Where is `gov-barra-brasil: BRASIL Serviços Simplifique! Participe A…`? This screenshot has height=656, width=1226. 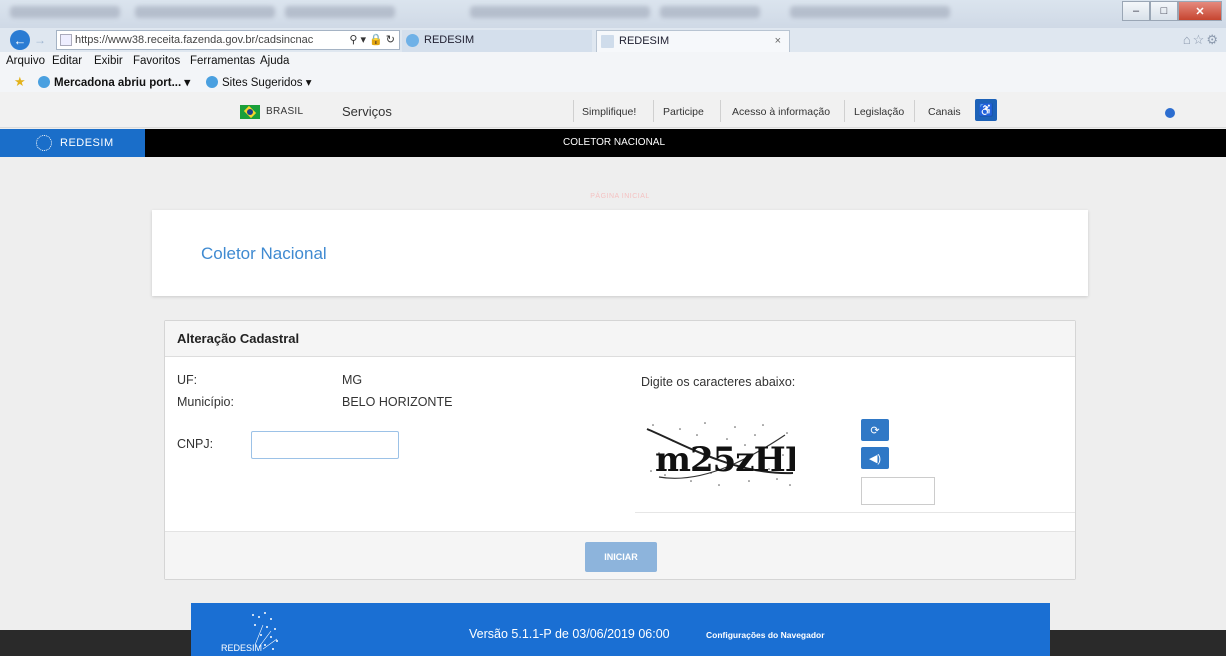 gov-barra-brasil: BRASIL Serviços Simplifique! Participe A… is located at coordinates (613, 110).